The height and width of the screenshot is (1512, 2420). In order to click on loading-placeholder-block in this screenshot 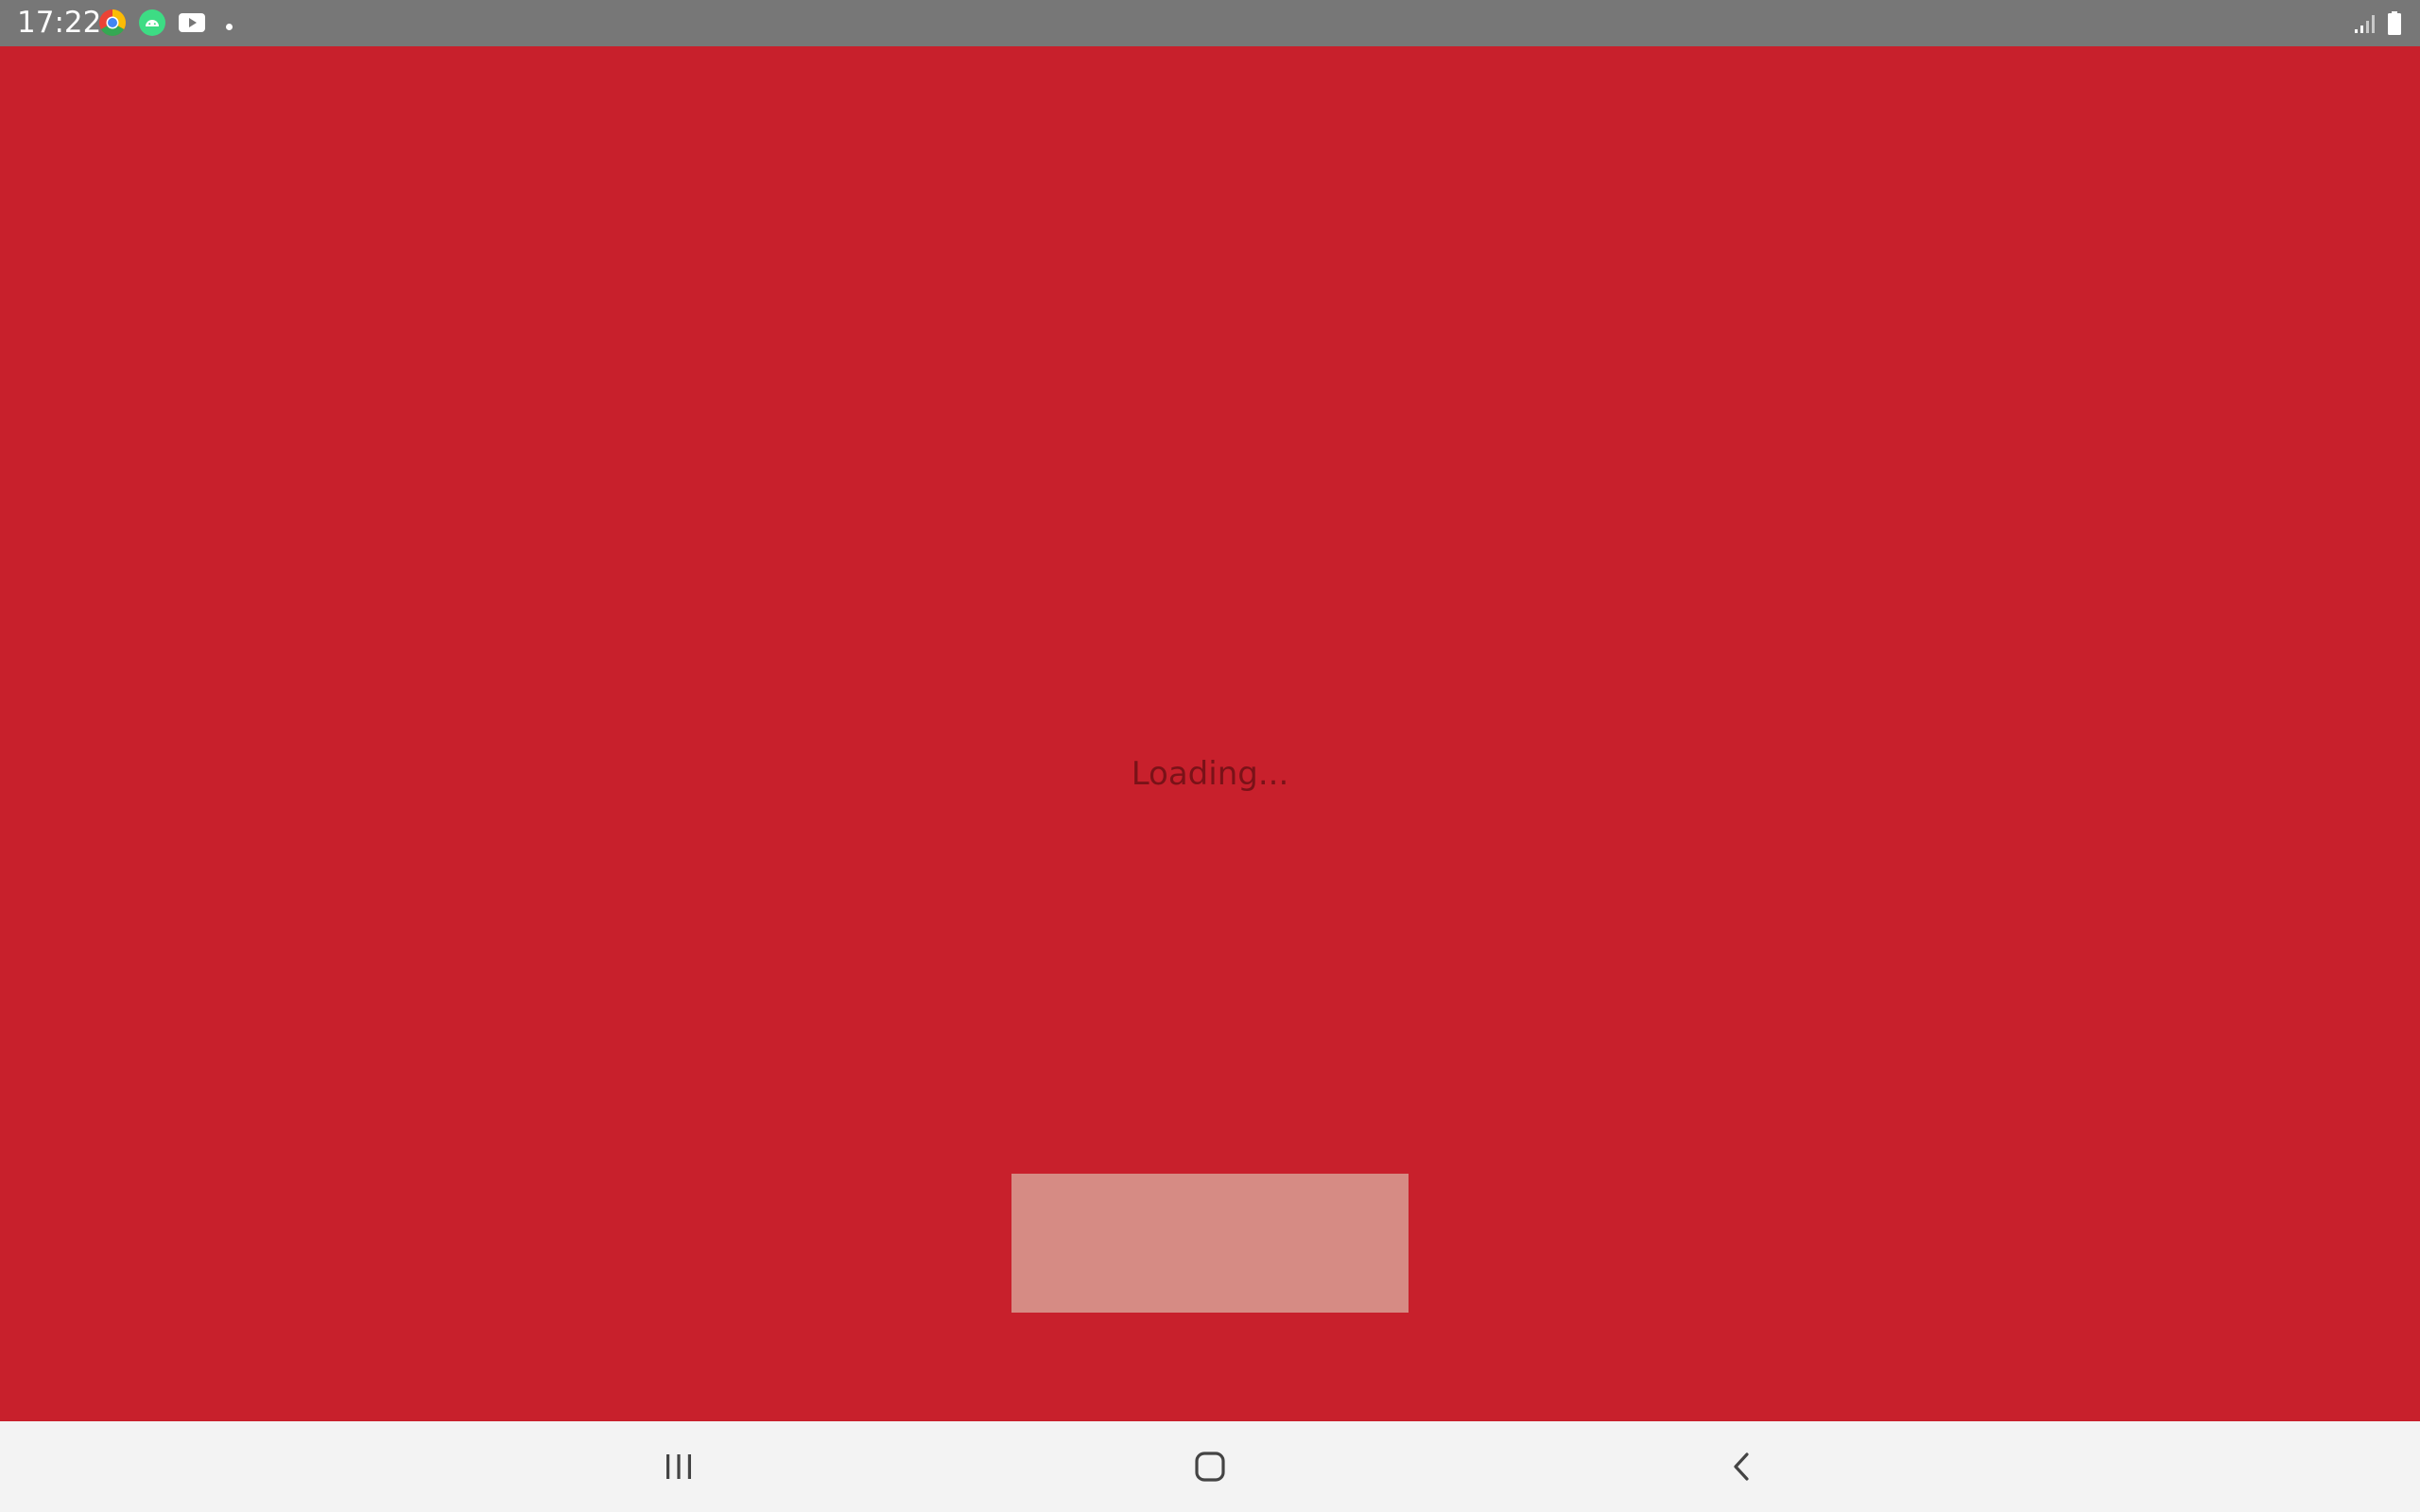, I will do `click(1210, 1243)`.